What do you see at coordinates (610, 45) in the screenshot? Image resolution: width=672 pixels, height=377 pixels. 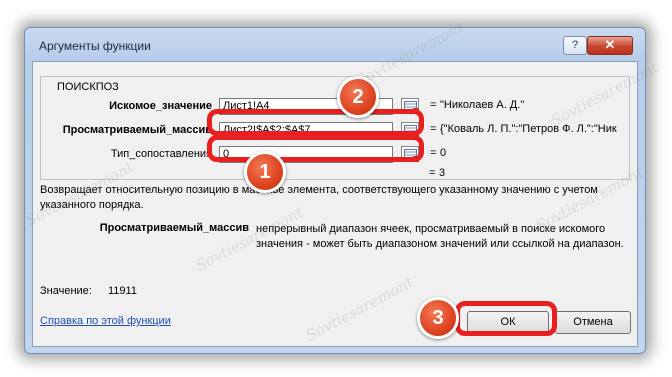 I see `close-button: ✕` at bounding box center [610, 45].